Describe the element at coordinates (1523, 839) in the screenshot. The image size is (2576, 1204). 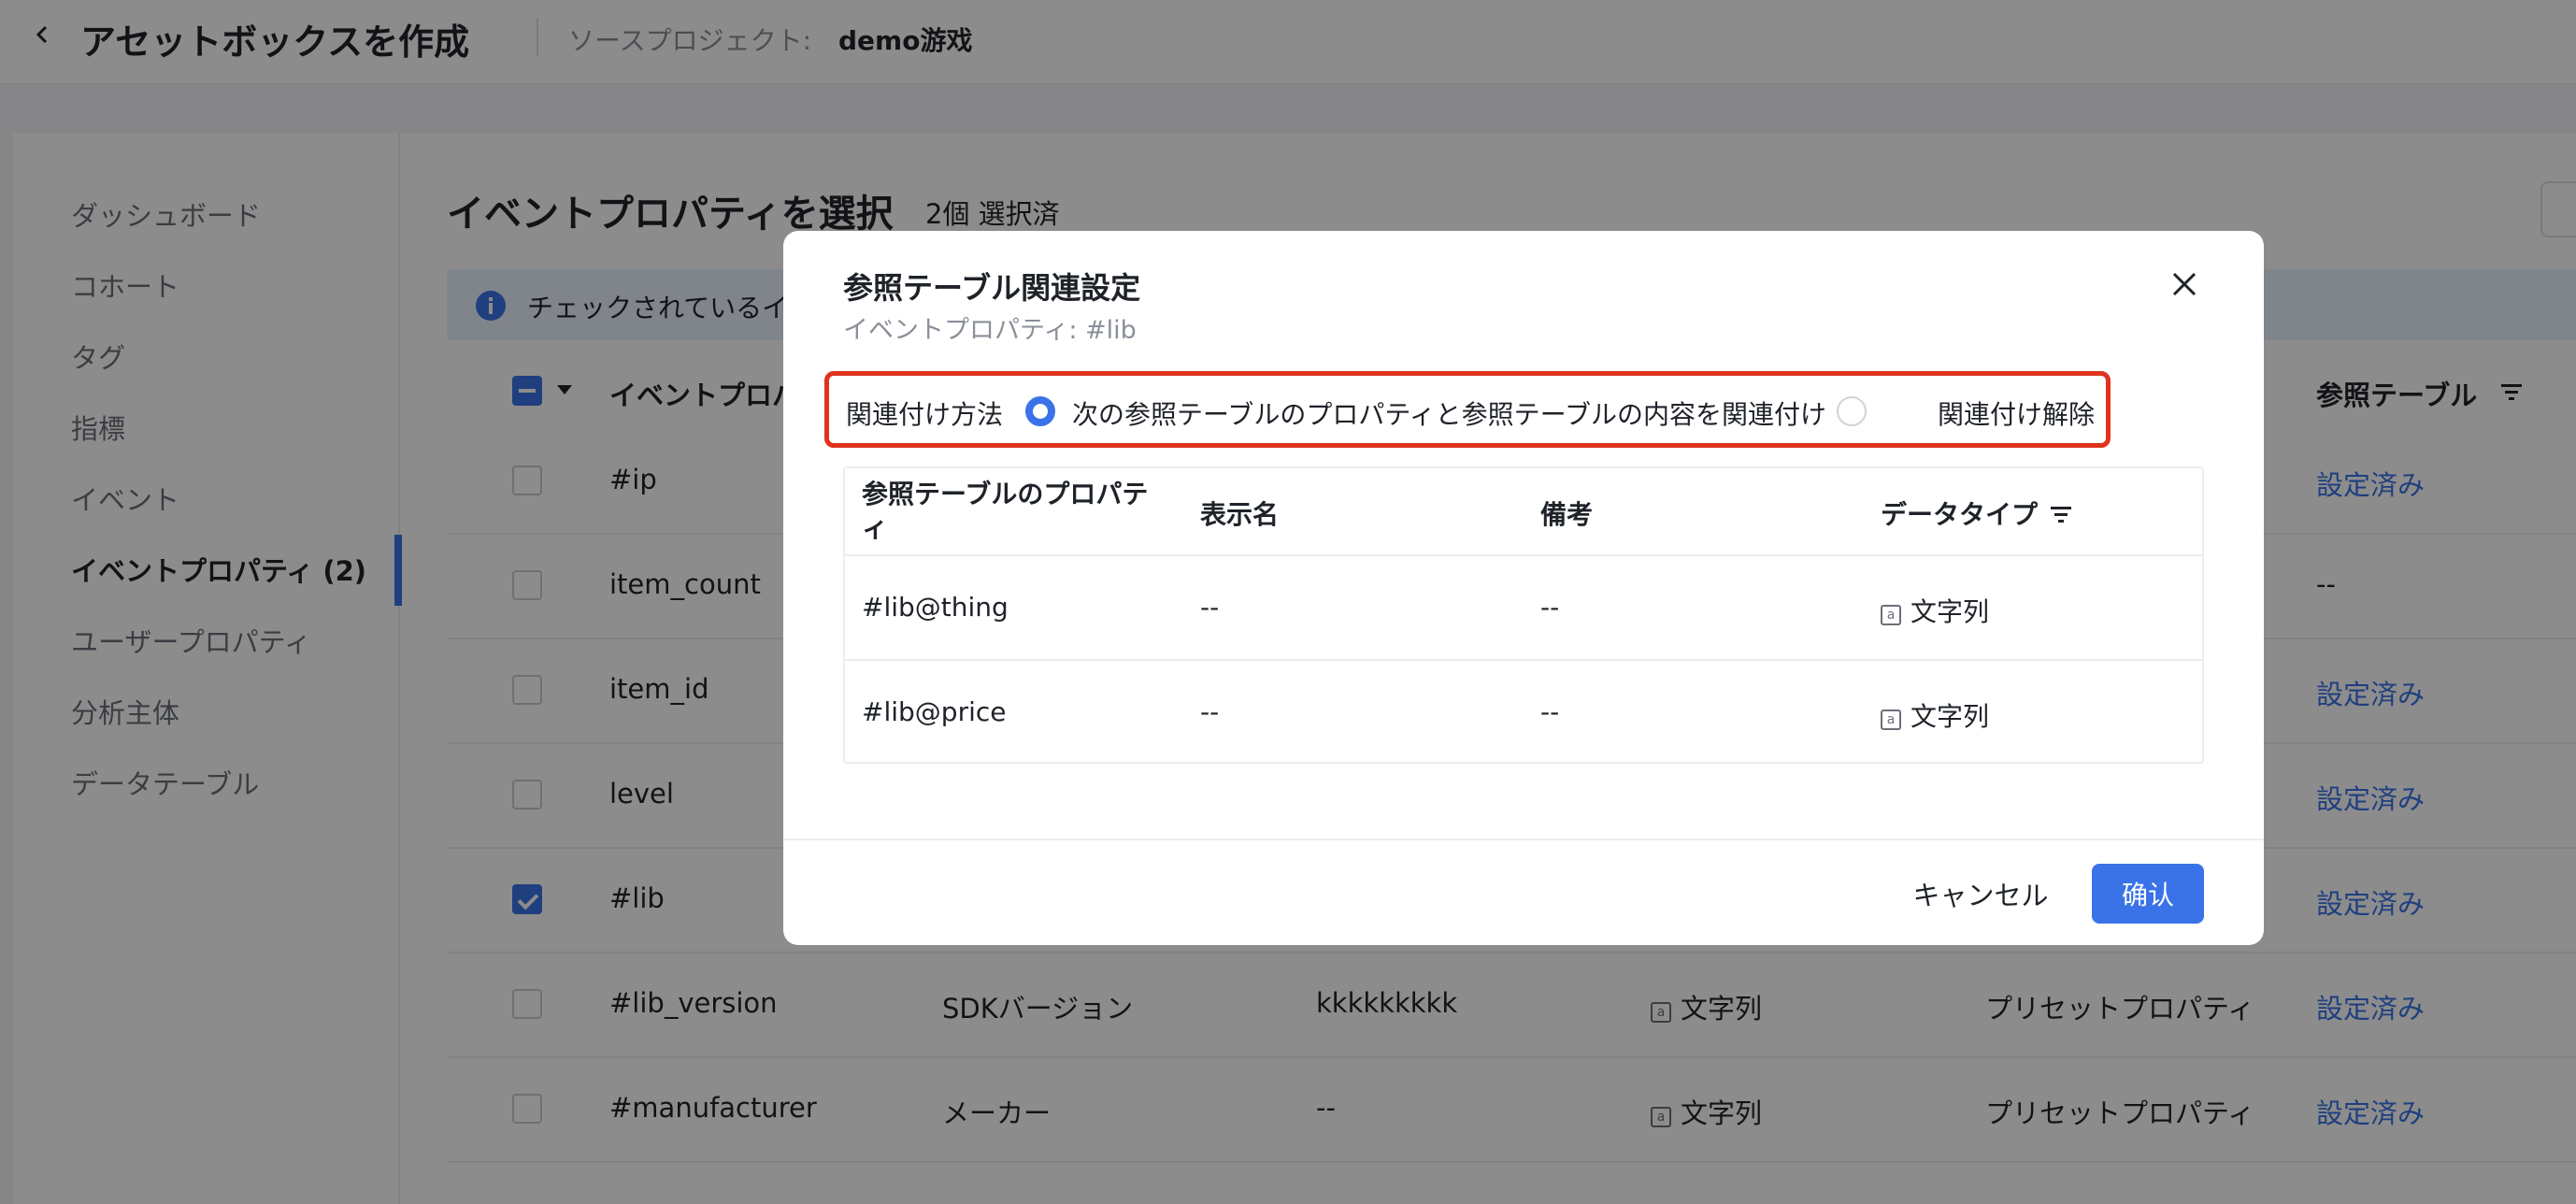
I see `modal-footer-divider` at that location.